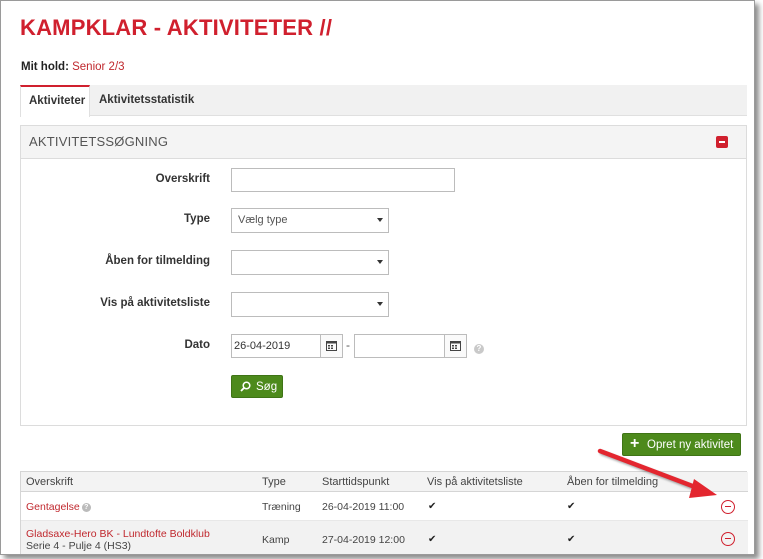  What do you see at coordinates (262, 346) in the screenshot?
I see `date-from-value: 26-04-2019` at bounding box center [262, 346].